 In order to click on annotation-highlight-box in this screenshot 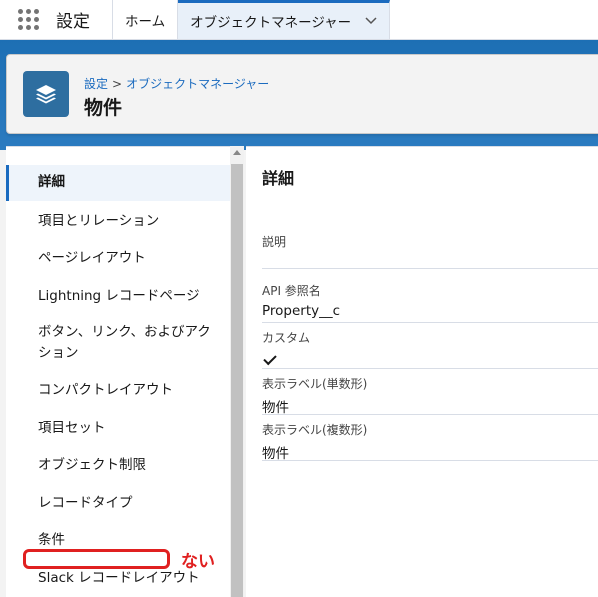, I will do `click(96, 559)`.